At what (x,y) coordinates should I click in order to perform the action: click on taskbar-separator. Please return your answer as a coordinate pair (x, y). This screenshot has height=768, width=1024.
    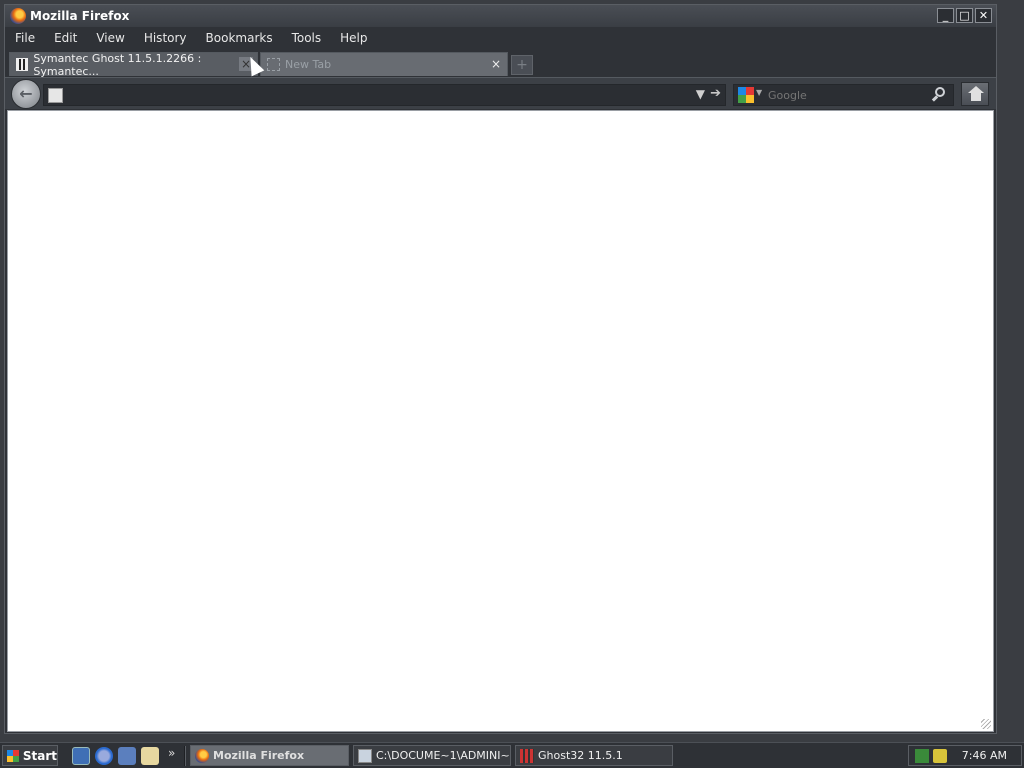
    Looking at the image, I should click on (185, 756).